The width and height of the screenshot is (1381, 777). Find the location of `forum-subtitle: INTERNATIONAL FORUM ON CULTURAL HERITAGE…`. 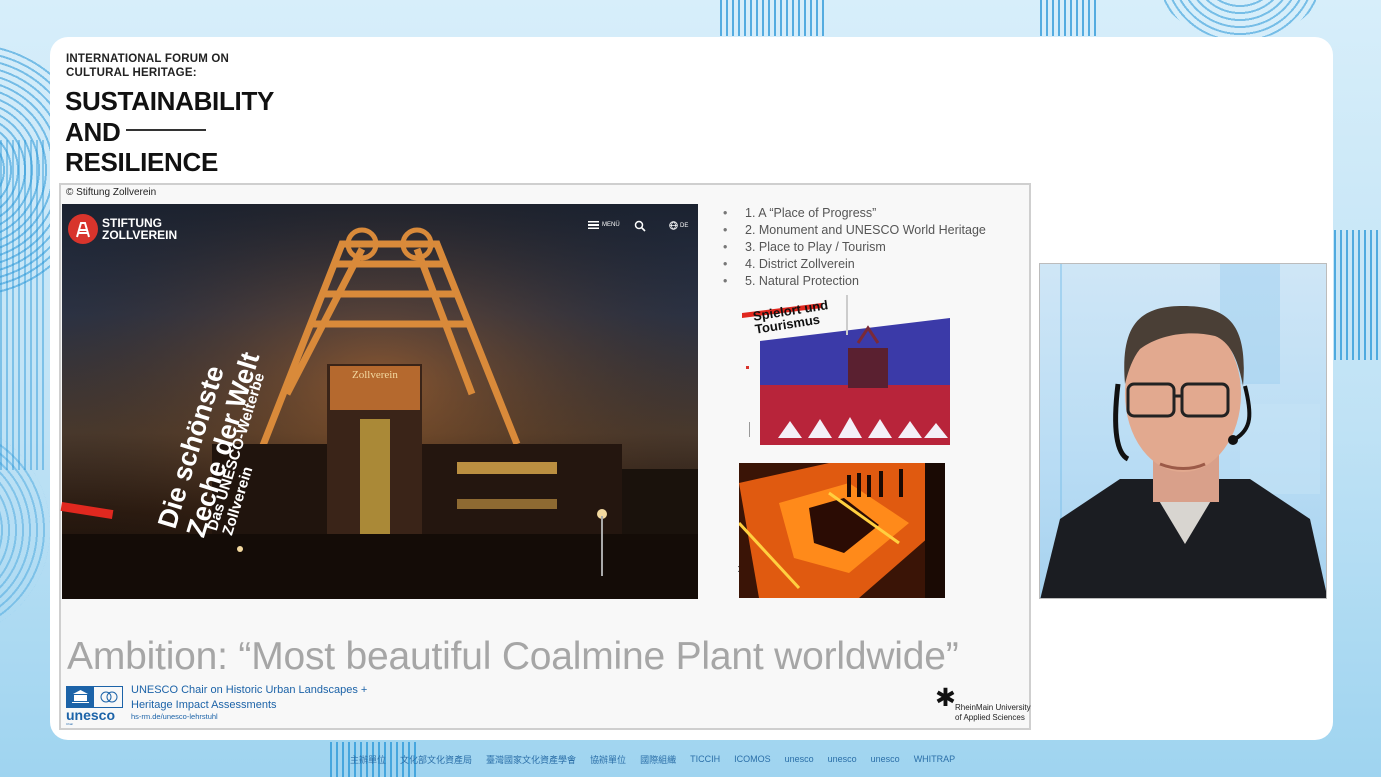

forum-subtitle: INTERNATIONAL FORUM ON CULTURAL HERITAGE… is located at coordinates (148, 66).